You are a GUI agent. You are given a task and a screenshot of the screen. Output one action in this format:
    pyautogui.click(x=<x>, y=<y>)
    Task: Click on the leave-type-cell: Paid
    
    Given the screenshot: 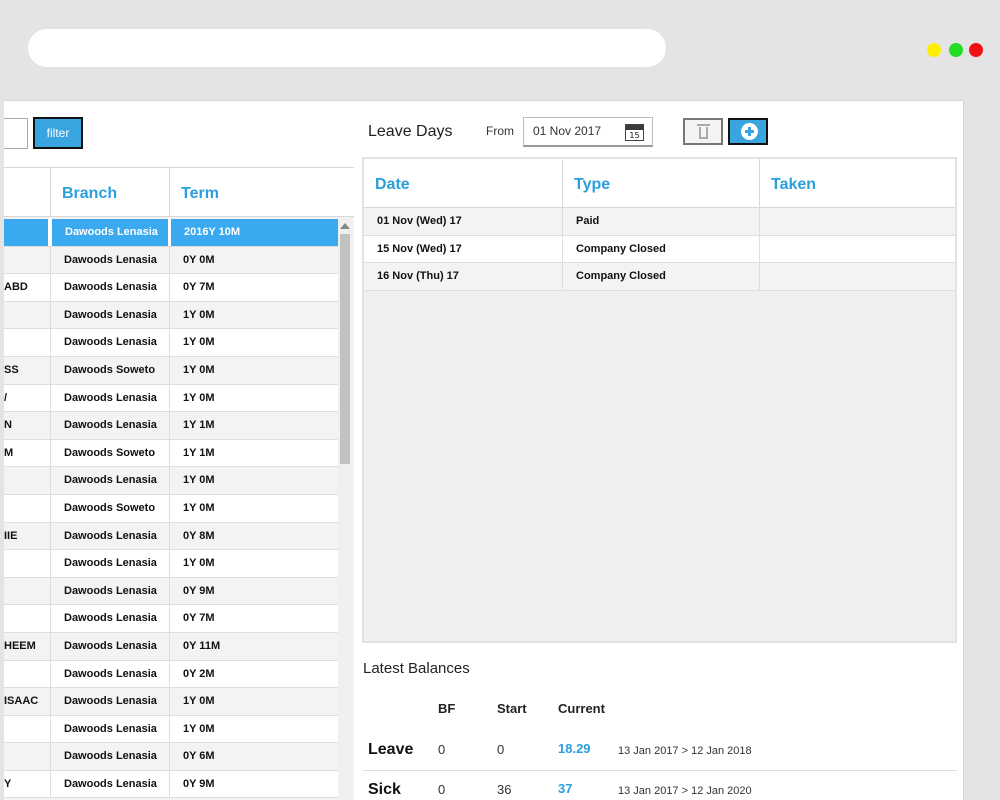 What is the action you would take?
    pyautogui.click(x=660, y=221)
    